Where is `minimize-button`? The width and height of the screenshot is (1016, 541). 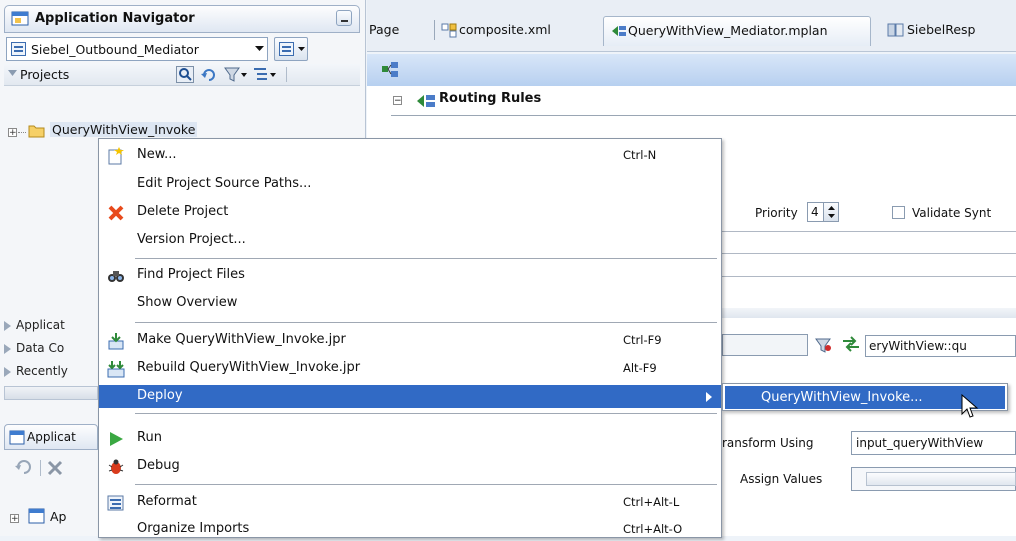 minimize-button is located at coordinates (344, 18).